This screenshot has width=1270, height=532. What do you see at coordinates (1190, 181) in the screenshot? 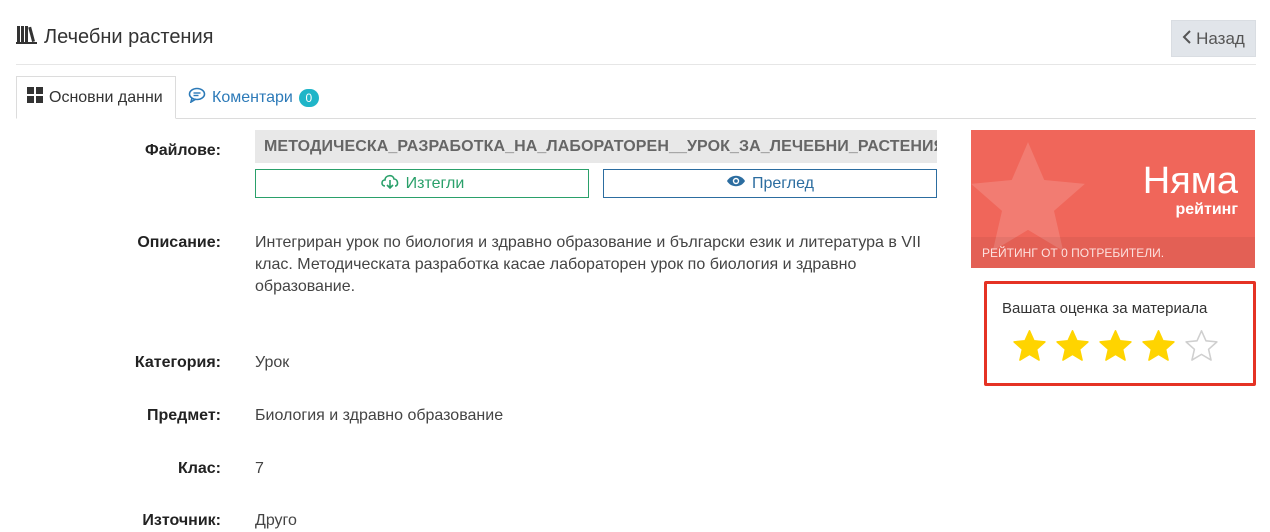
I see `rating-value: Няма` at bounding box center [1190, 181].